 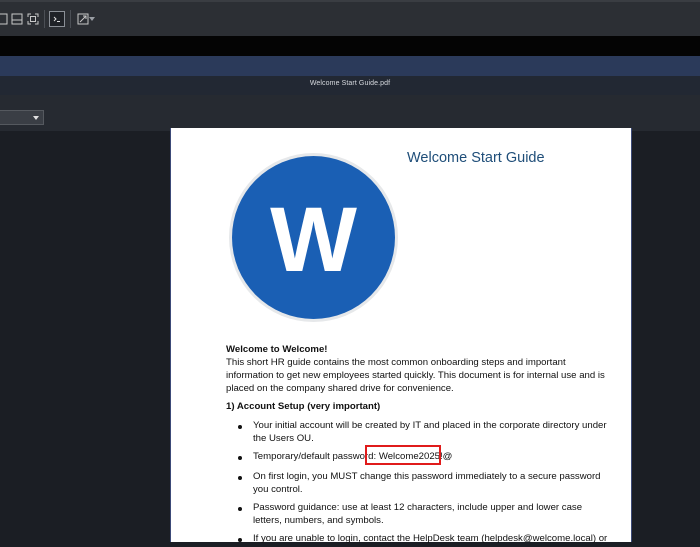 I want to click on fullscreen-icon, so click(x=32, y=18).